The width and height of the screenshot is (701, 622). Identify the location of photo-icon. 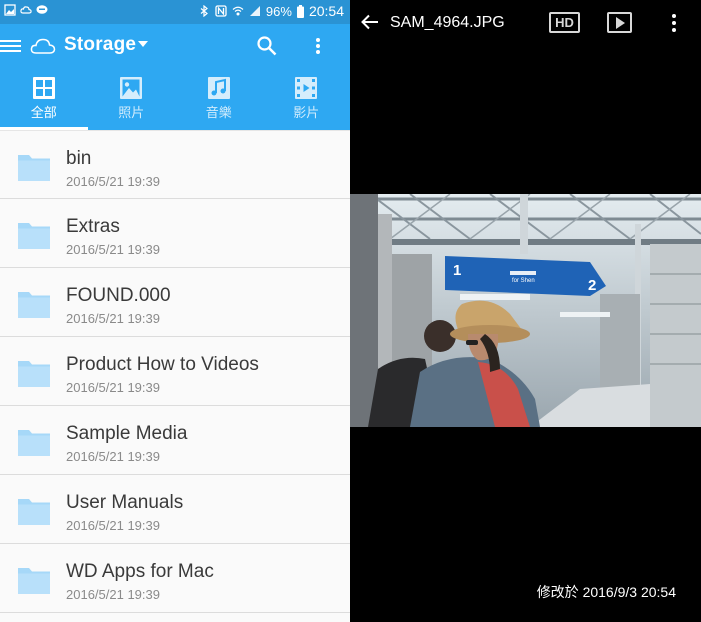
(131, 88).